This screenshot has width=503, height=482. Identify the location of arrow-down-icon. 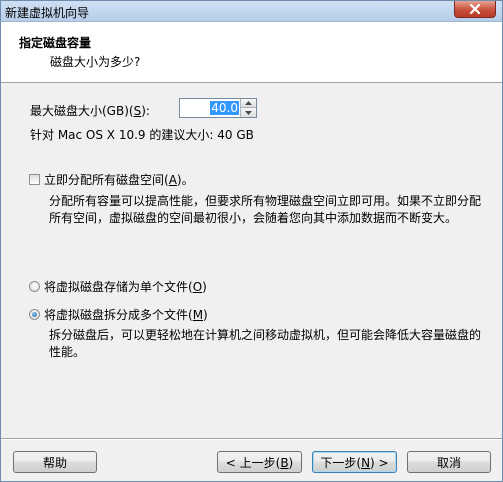
(248, 112).